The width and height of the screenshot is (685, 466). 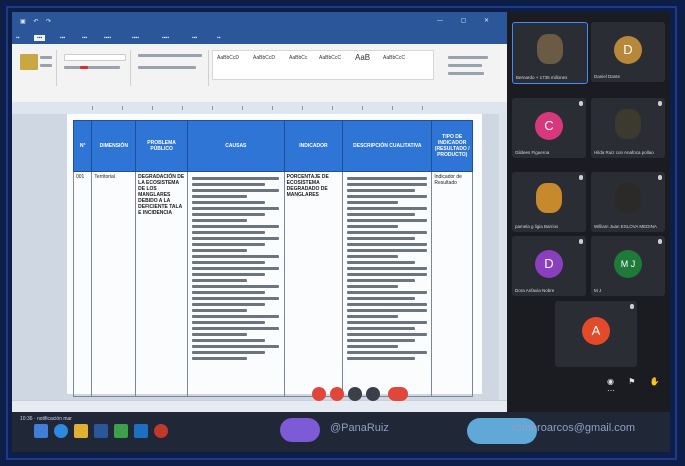 I want to click on tab-layout: ▪▪▪▪, so click(x=107, y=38).